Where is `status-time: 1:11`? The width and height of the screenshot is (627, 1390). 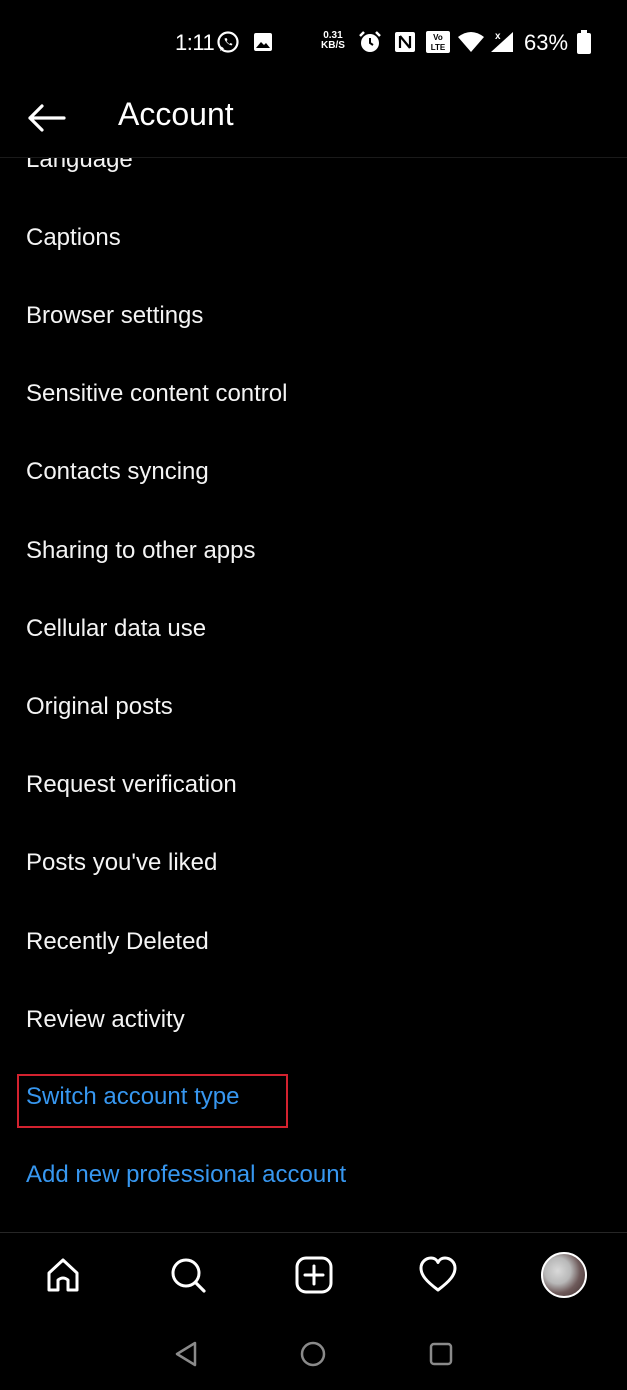 status-time: 1:11 is located at coordinates (195, 42).